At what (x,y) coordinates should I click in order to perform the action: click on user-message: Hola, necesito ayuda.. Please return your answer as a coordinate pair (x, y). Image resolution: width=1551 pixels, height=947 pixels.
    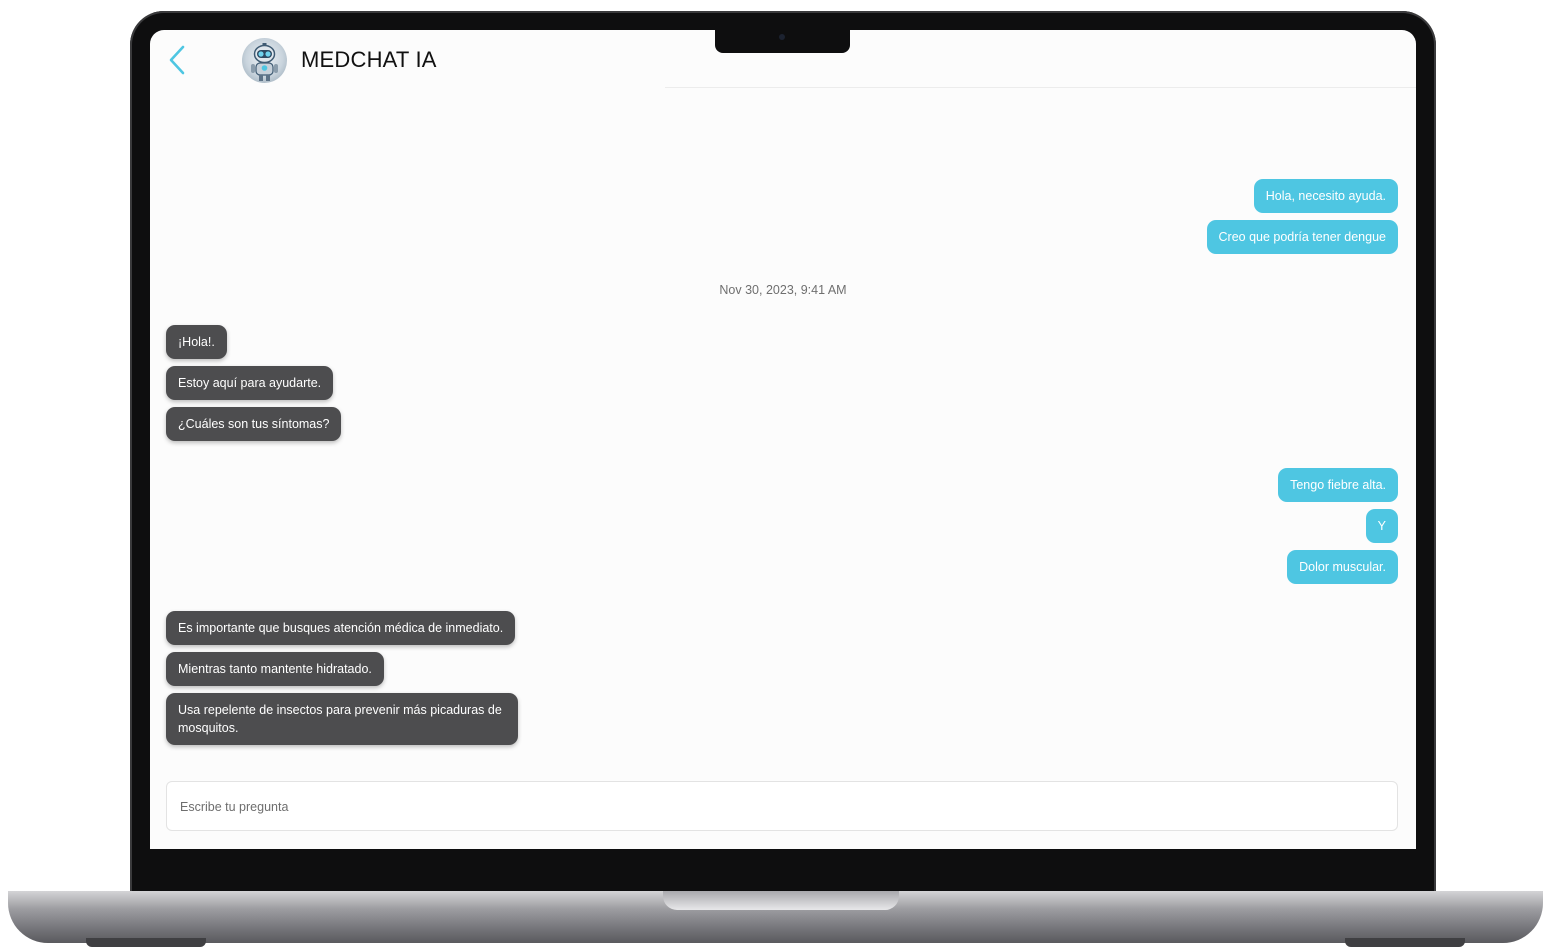
    Looking at the image, I should click on (1325, 196).